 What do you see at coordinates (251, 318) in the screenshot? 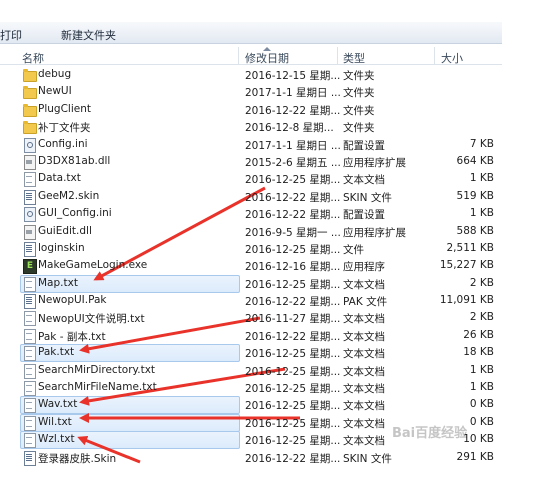
I see `file-row: NewopUI文件说明.txt 2016-11-27 星期... 文本文档 2 KB` at bounding box center [251, 318].